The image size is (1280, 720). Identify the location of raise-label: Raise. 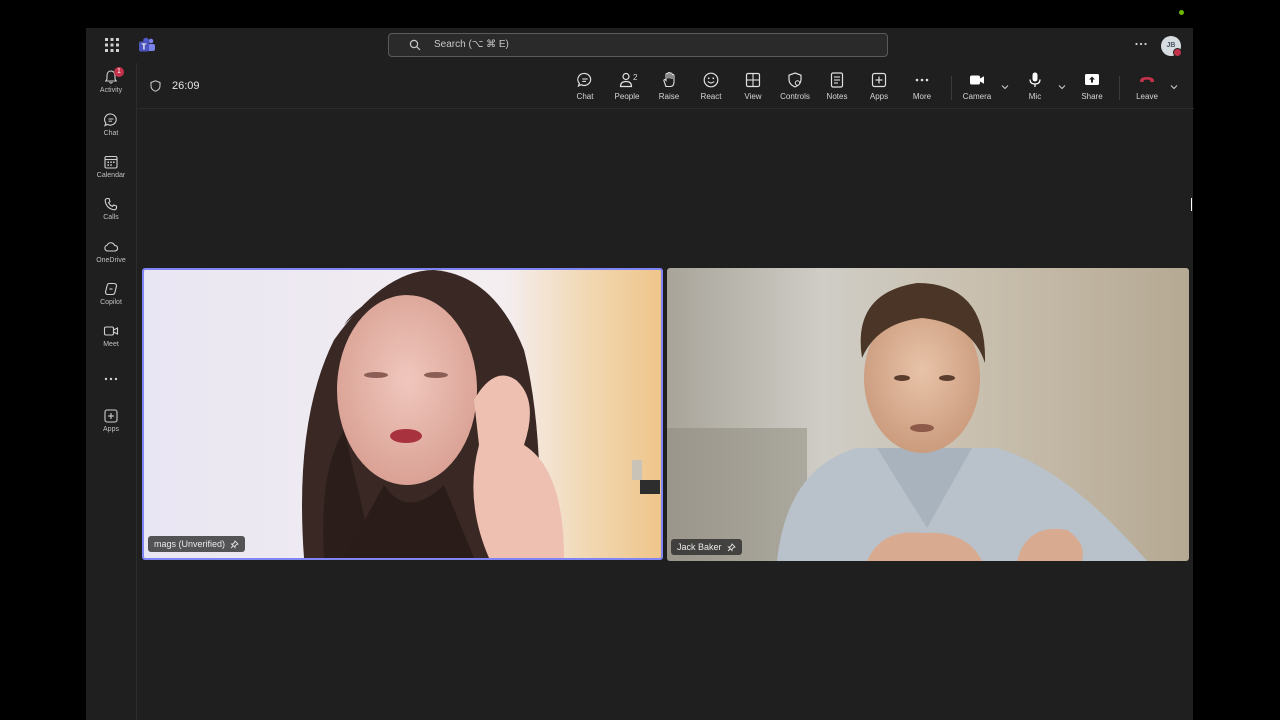
(669, 96).